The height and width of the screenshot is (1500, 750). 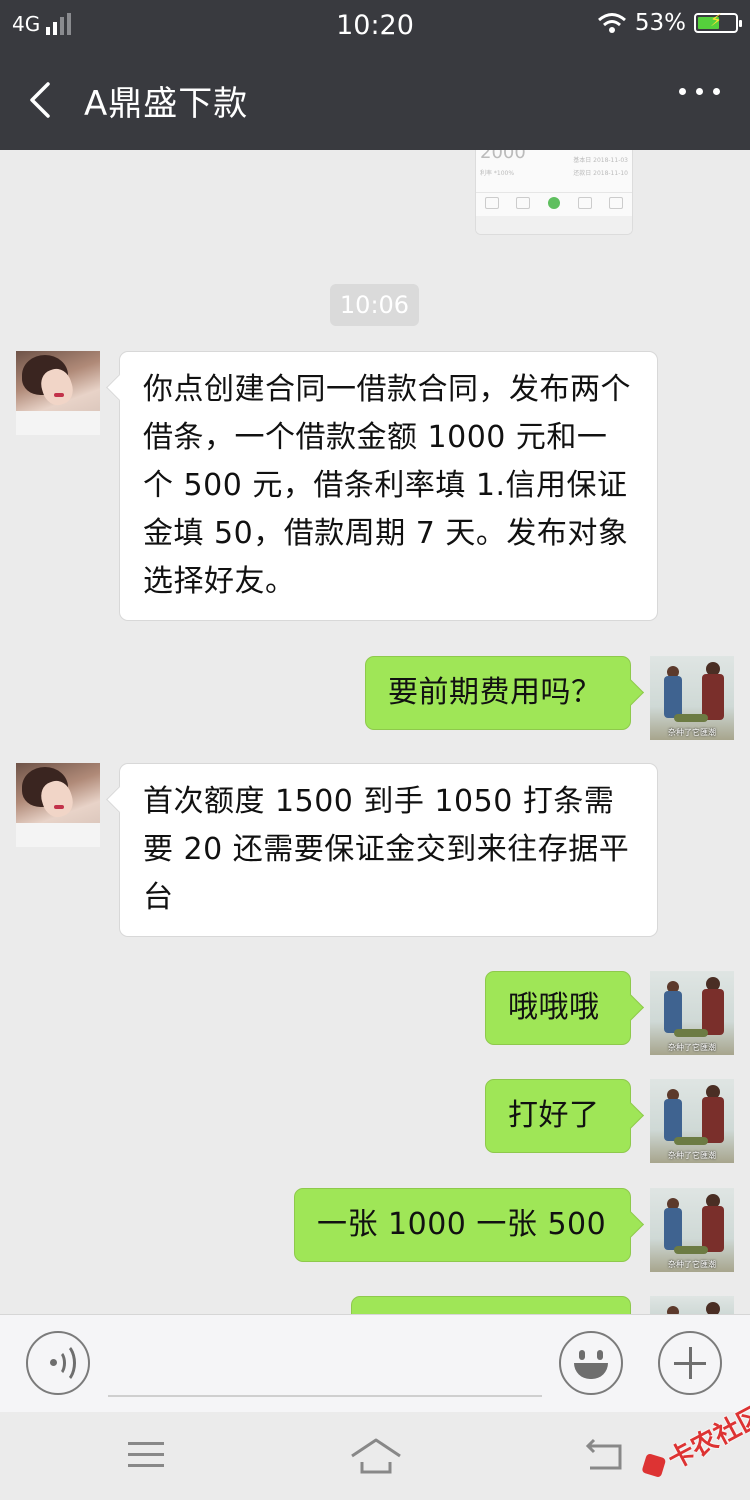 What do you see at coordinates (699, 91) in the screenshot?
I see `more-options-icon` at bounding box center [699, 91].